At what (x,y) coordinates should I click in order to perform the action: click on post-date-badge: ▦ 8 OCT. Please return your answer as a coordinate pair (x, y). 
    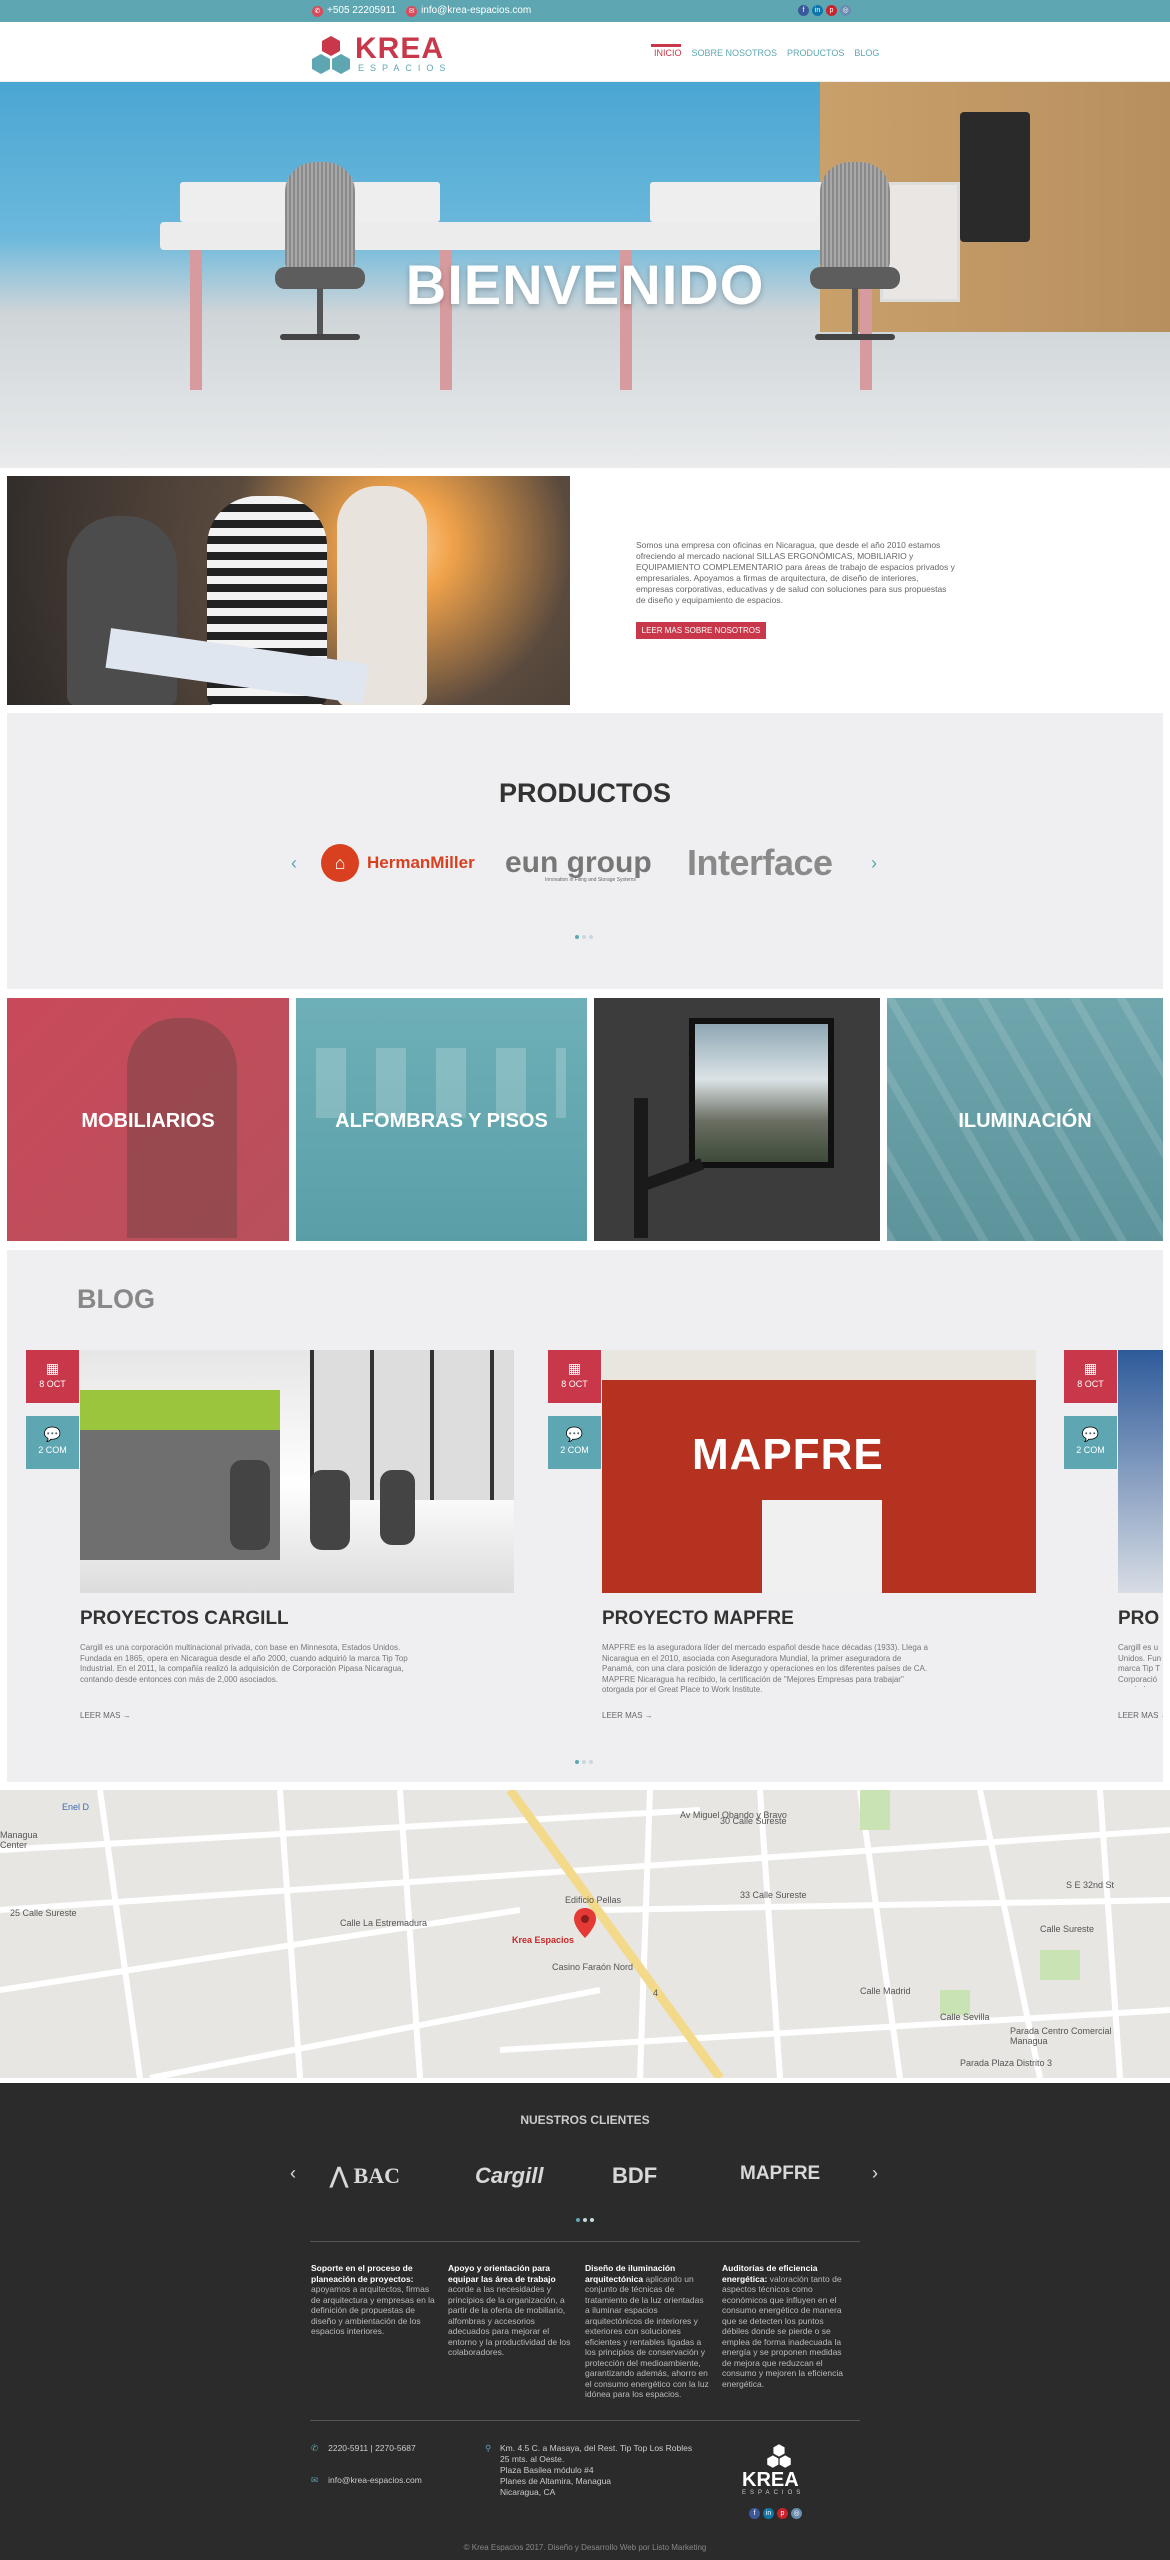
    Looking at the image, I should click on (52, 1376).